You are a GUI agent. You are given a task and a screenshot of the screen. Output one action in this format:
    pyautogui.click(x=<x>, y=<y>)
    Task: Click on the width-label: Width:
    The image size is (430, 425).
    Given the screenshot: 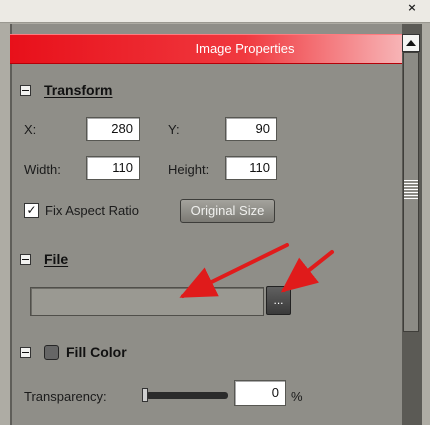 What is the action you would take?
    pyautogui.click(x=42, y=169)
    